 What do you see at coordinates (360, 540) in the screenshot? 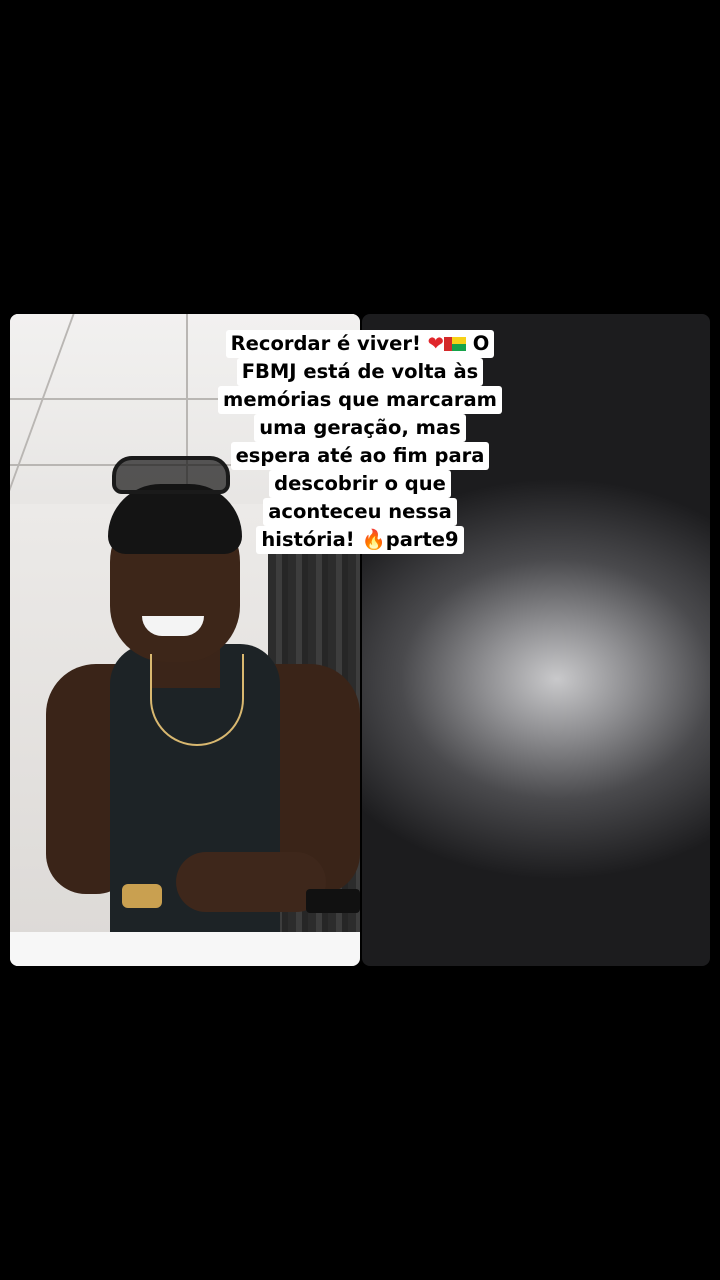
I see `caption-line: história! 🔥parte9` at bounding box center [360, 540].